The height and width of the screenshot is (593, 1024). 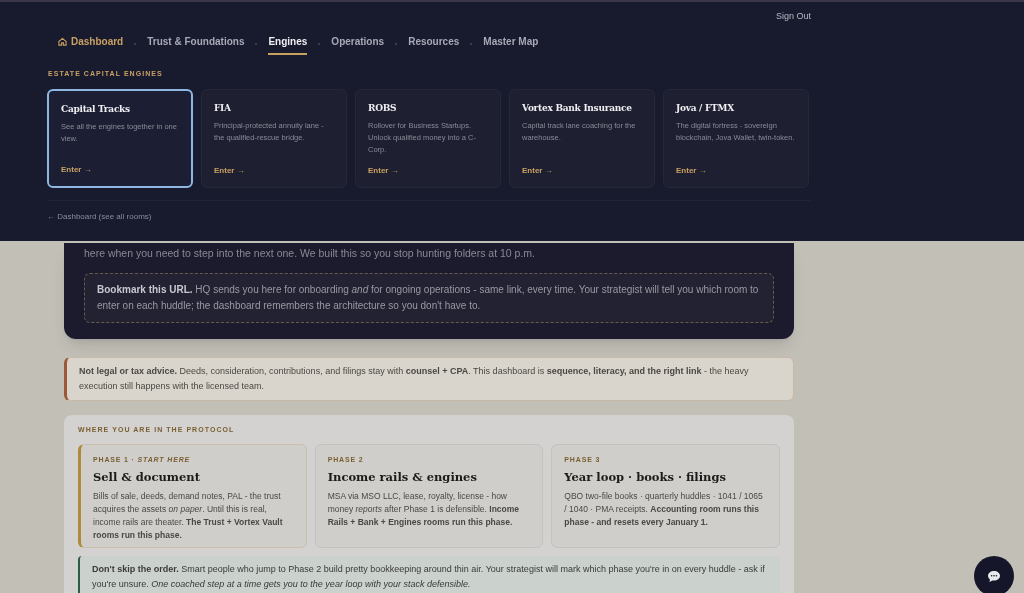 I want to click on phase-title: Year loop · books · filings, so click(x=645, y=477).